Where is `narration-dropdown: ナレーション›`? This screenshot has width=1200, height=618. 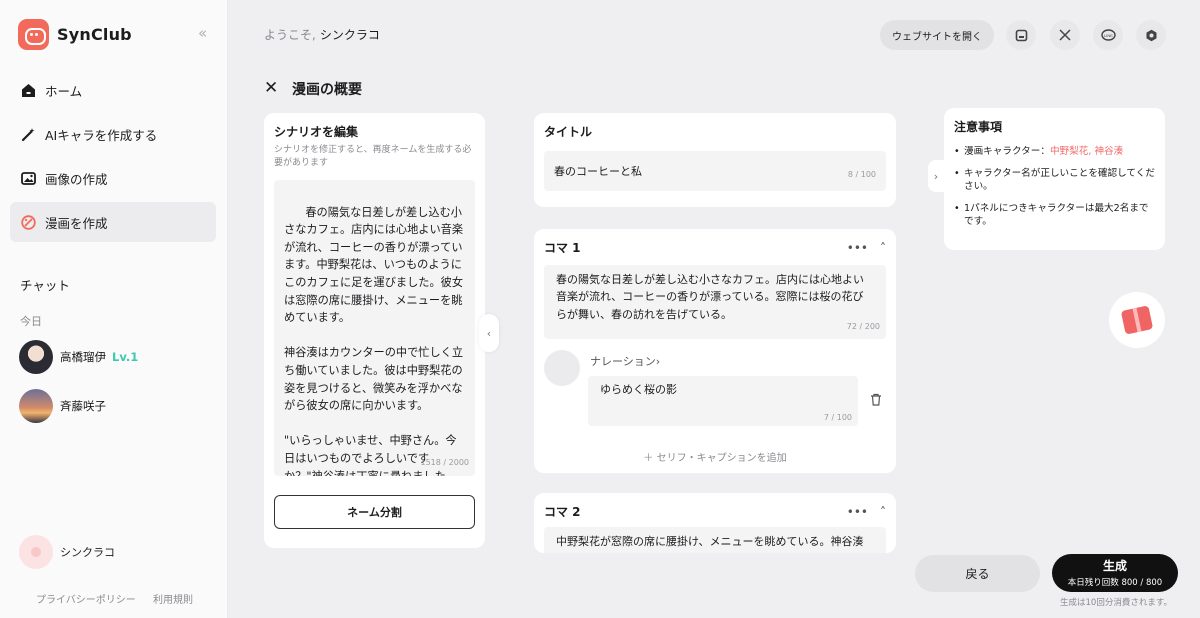
narration-dropdown: ナレーション› is located at coordinates (625, 361).